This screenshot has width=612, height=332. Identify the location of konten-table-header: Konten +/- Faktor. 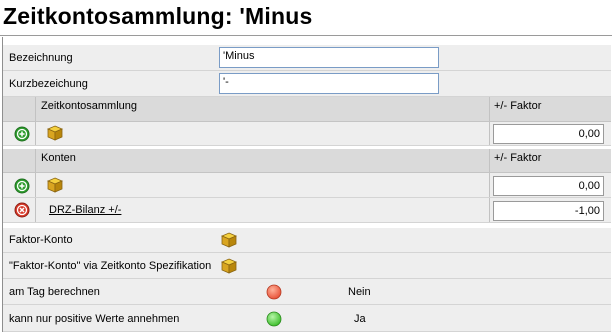
(307, 161).